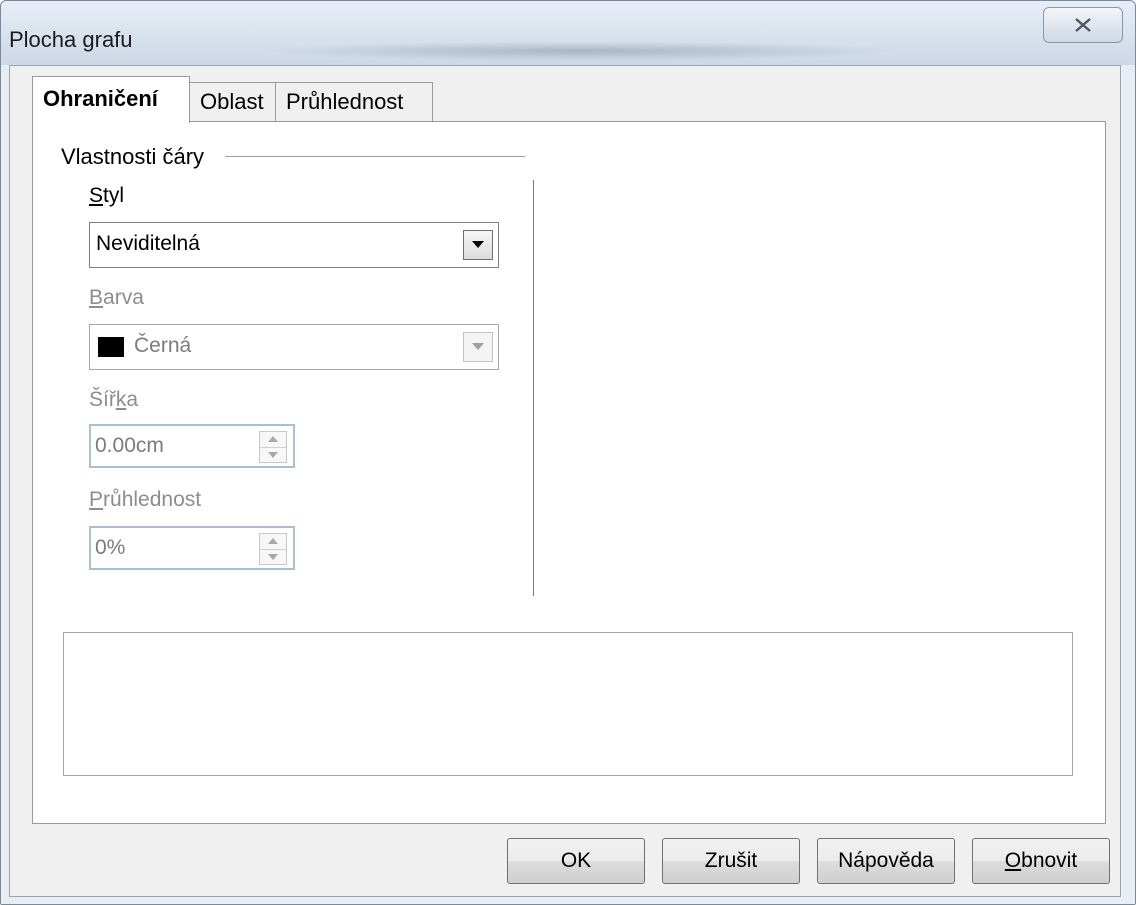  What do you see at coordinates (107, 195) in the screenshot?
I see `style-label: Styl` at bounding box center [107, 195].